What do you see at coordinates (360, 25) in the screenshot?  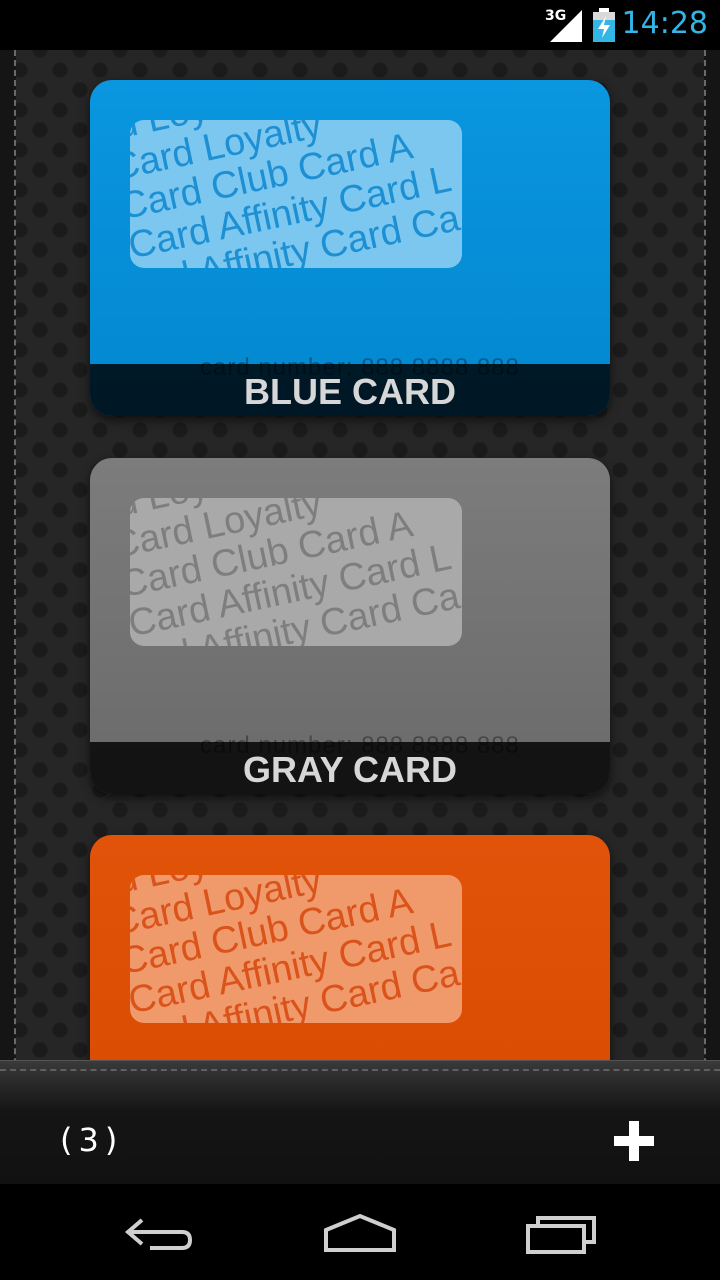 I see `status-bar: 3G 14:28` at bounding box center [360, 25].